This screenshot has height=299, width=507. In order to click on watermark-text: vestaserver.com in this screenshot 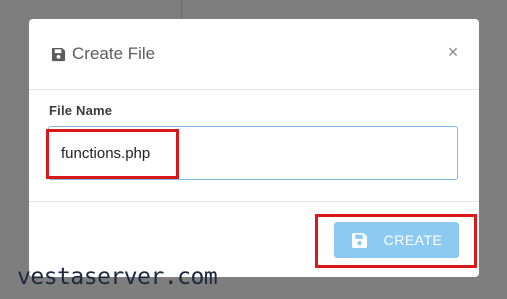, I will do `click(117, 277)`.